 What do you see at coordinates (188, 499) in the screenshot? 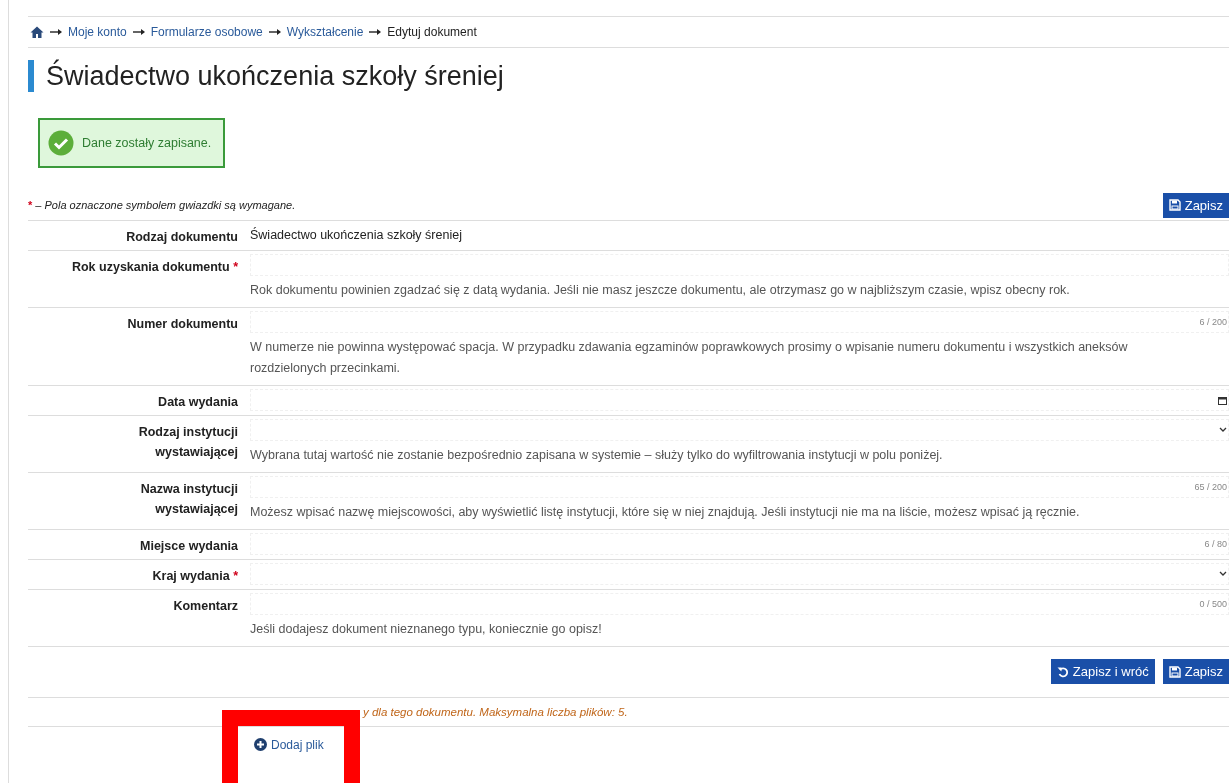
I see `field-label: Nazwa instytucji wystawiającej` at bounding box center [188, 499].